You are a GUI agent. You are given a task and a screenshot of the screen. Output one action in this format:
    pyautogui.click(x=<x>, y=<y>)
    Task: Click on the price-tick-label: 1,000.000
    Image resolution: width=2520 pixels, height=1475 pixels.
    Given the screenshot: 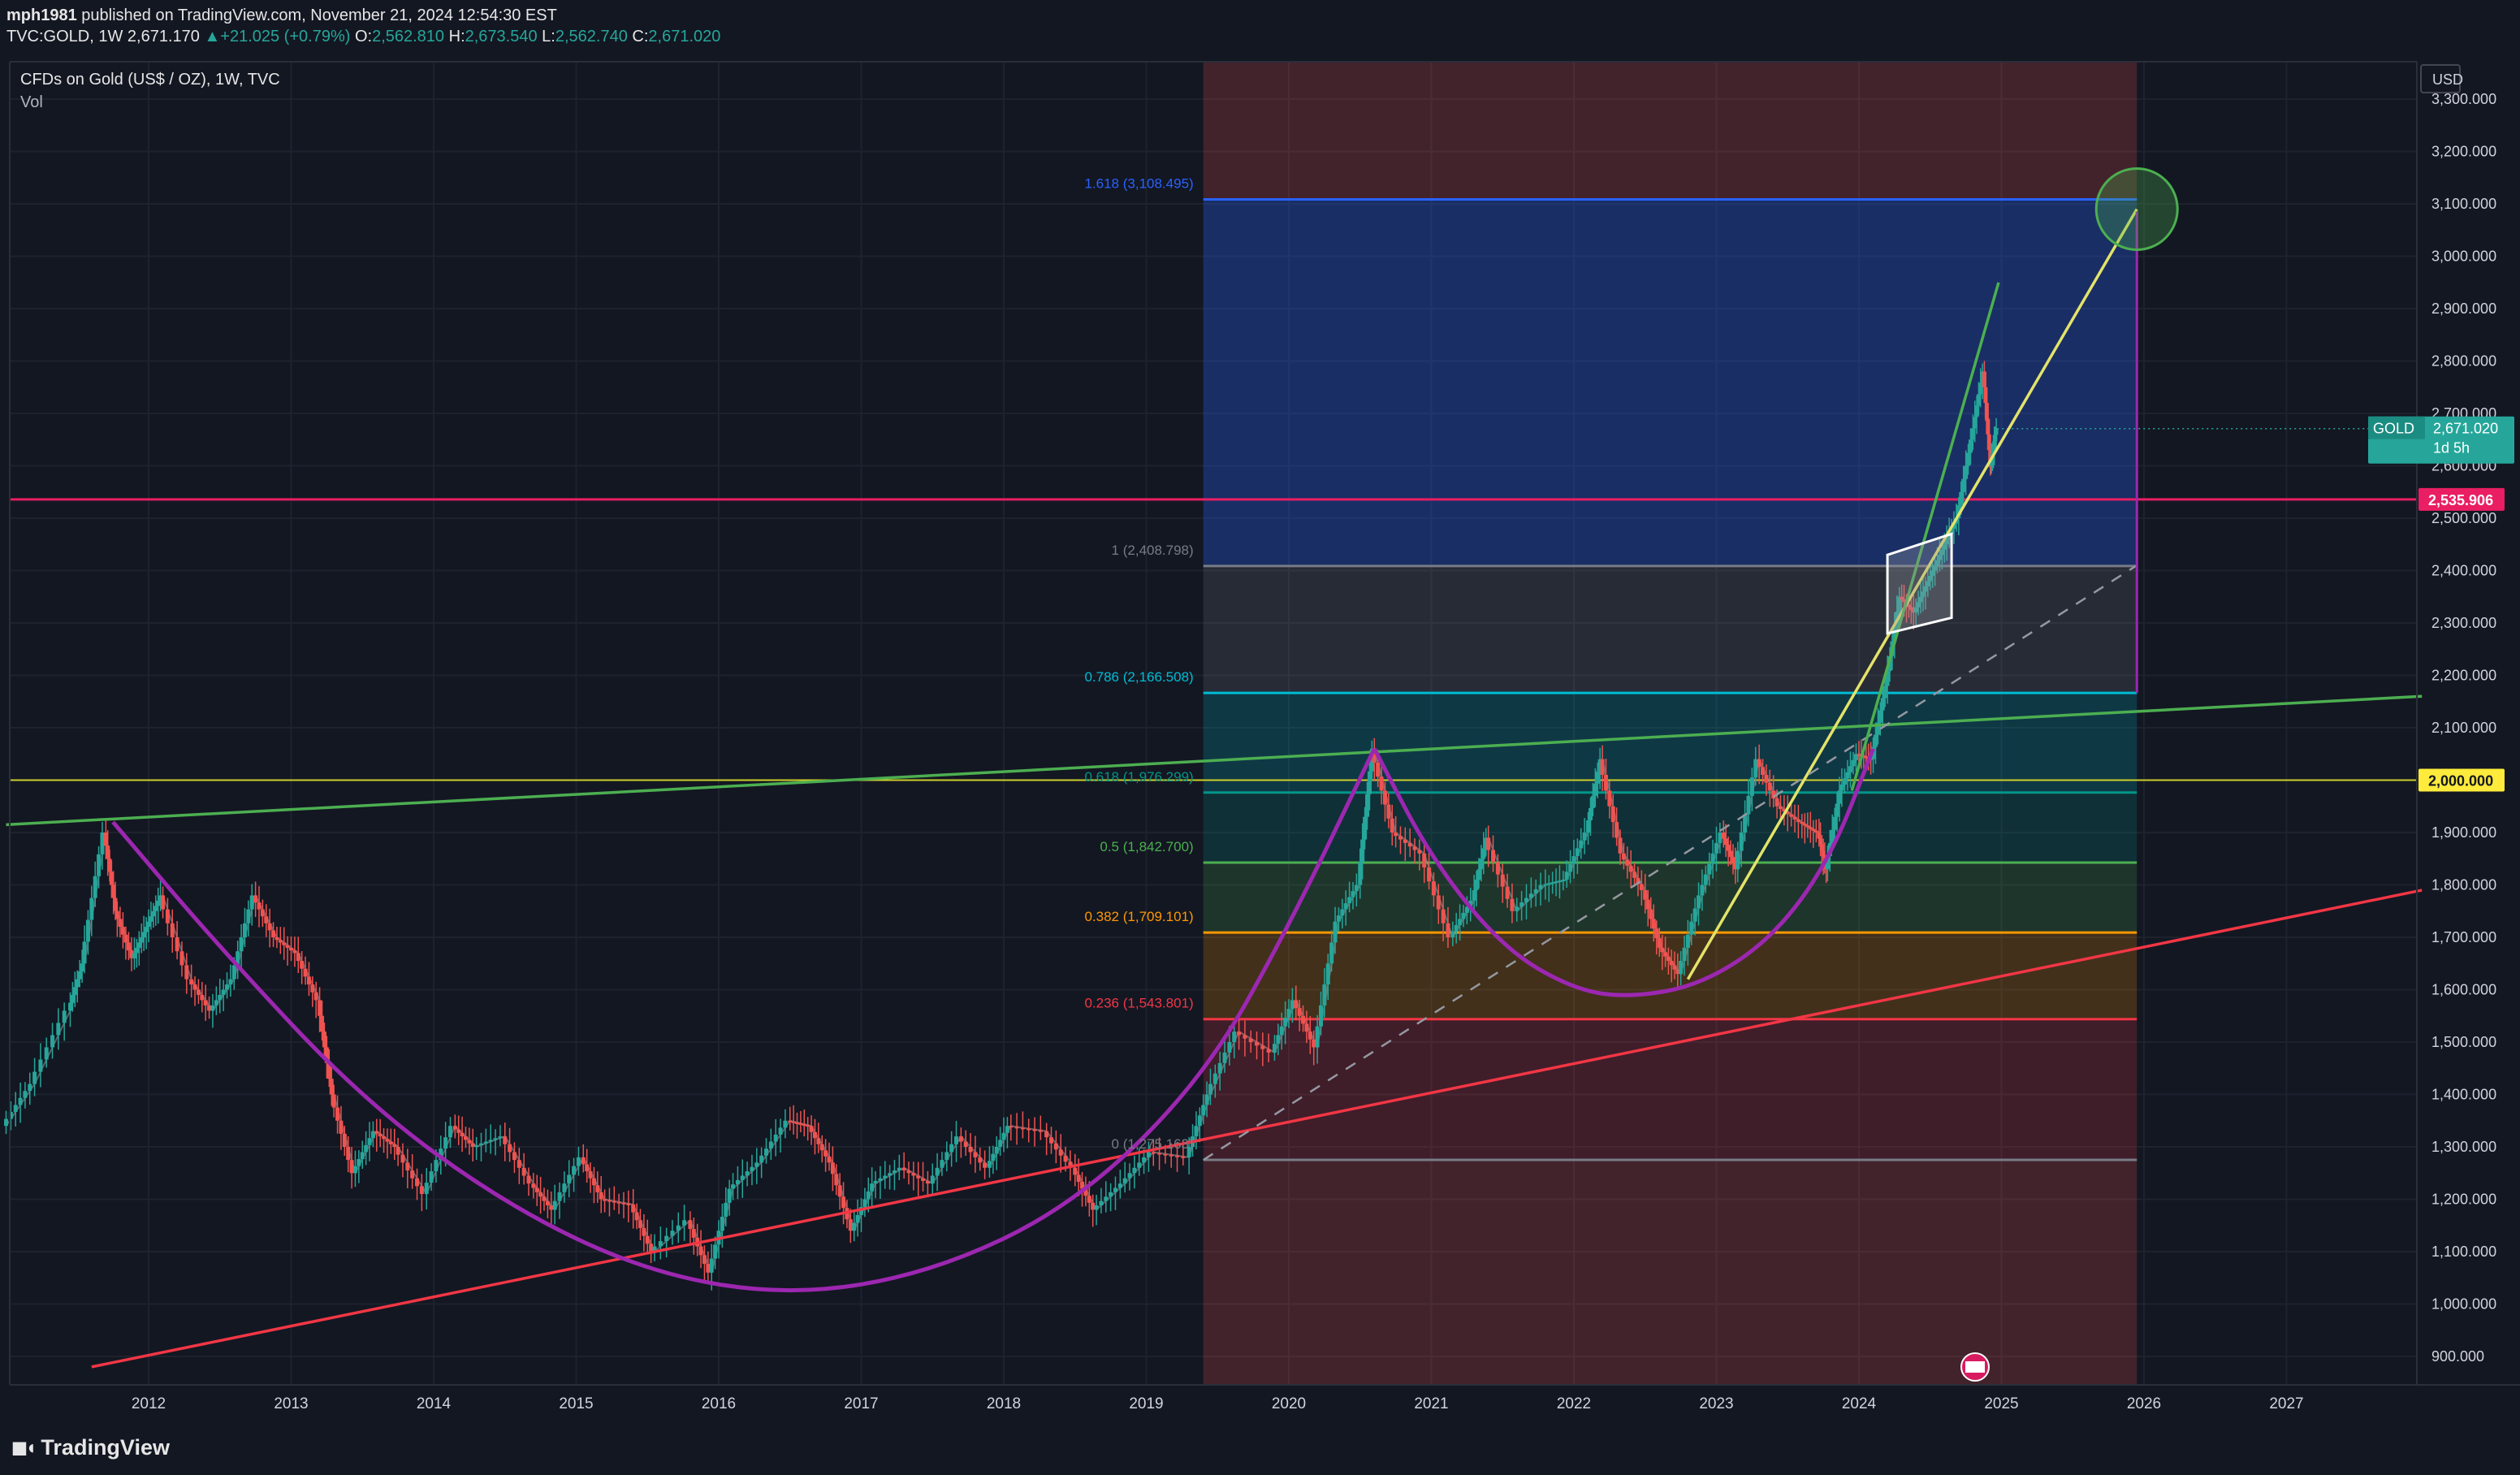 What is the action you would take?
    pyautogui.click(x=2463, y=1304)
    